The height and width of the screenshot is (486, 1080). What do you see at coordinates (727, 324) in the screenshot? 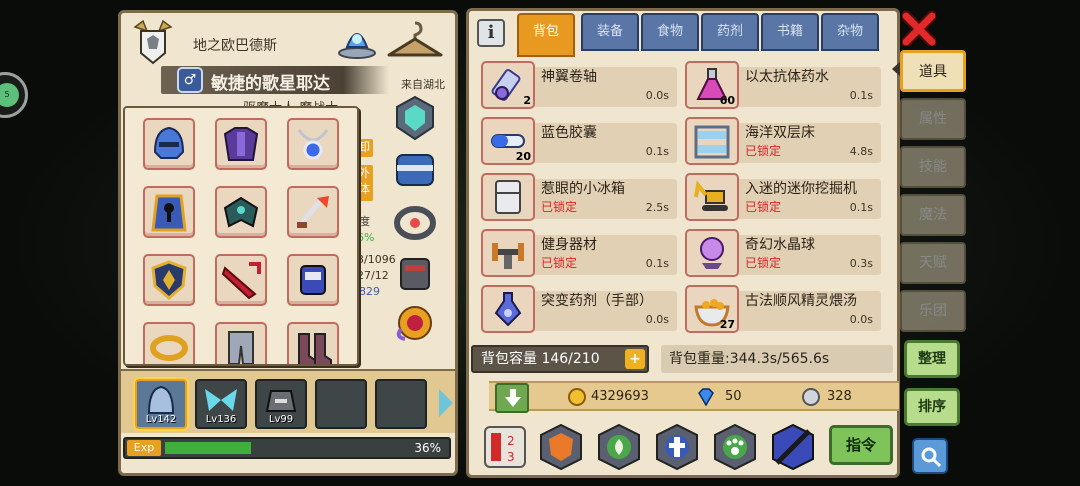
I see `item-count: 27` at bounding box center [727, 324].